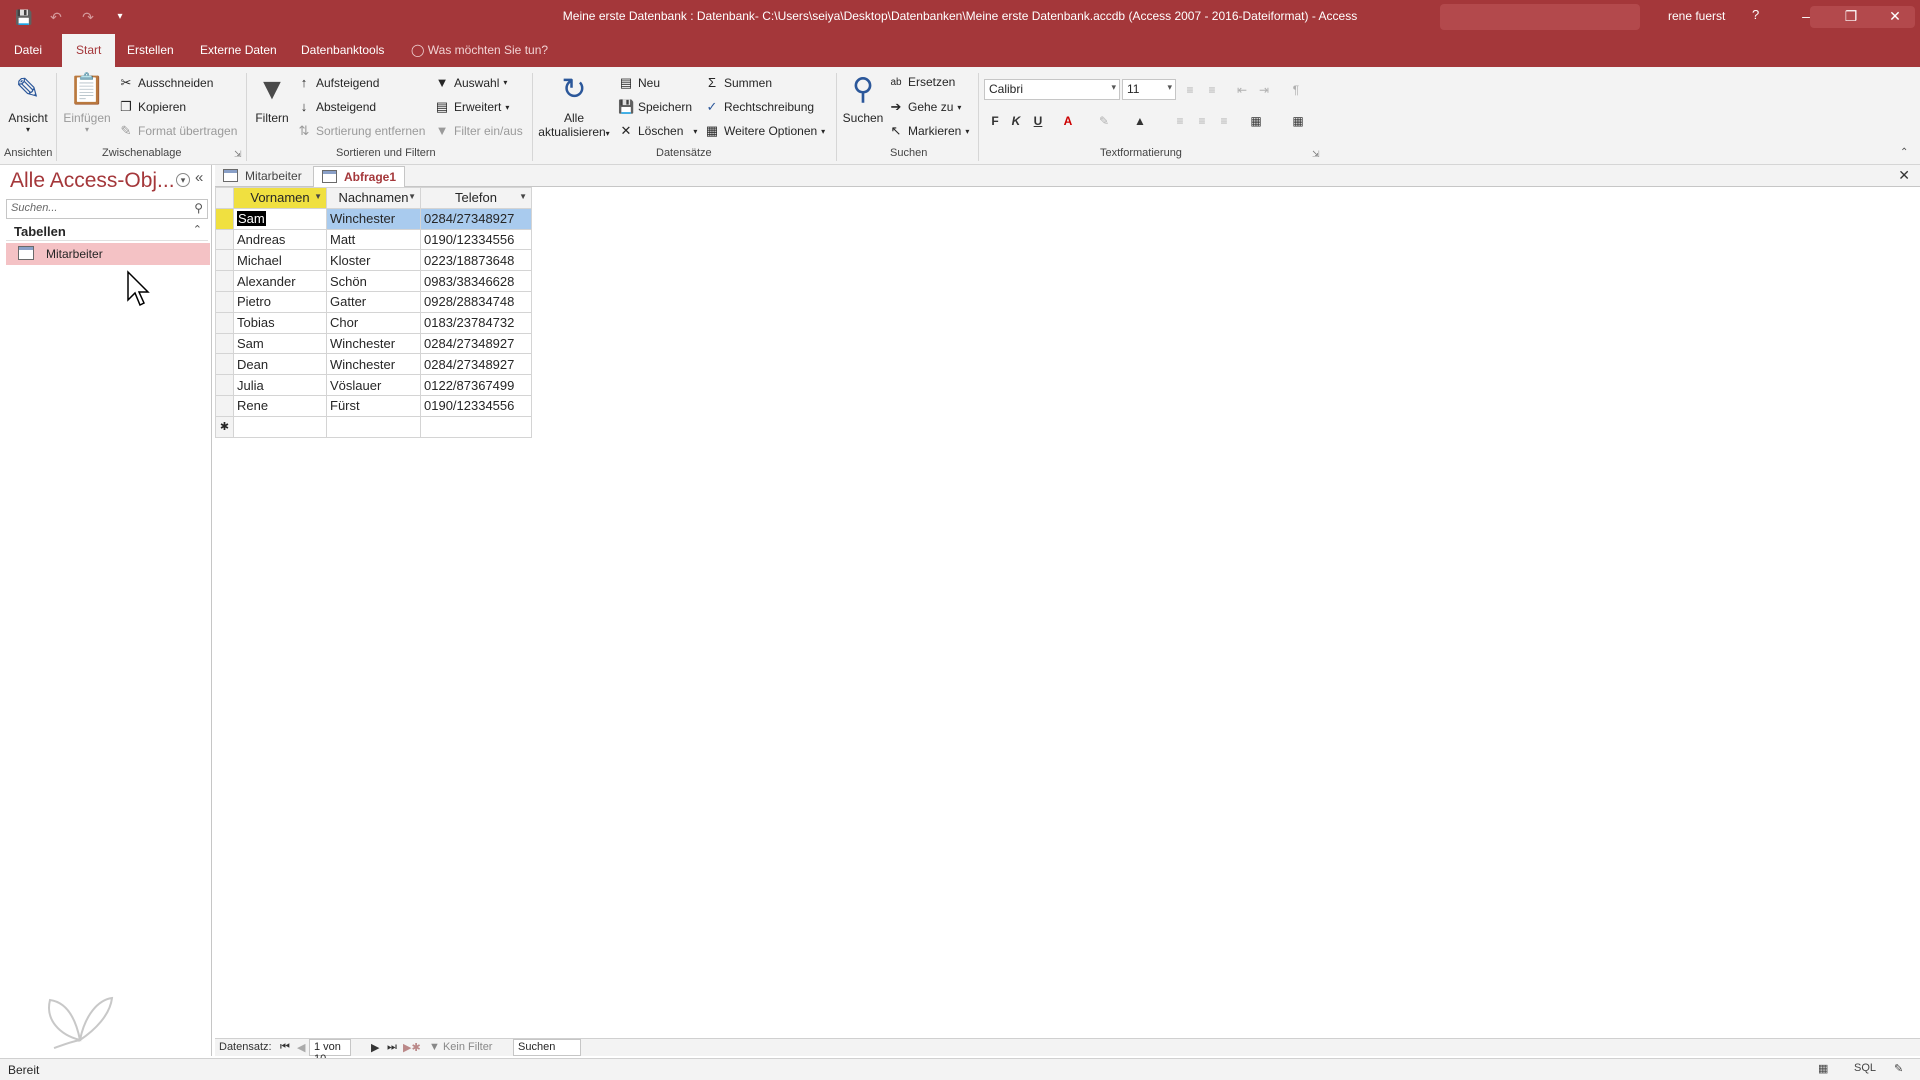 This screenshot has height=1080, width=1920. What do you see at coordinates (1180, 121) in the screenshot?
I see `align-left-icon: ≡` at bounding box center [1180, 121].